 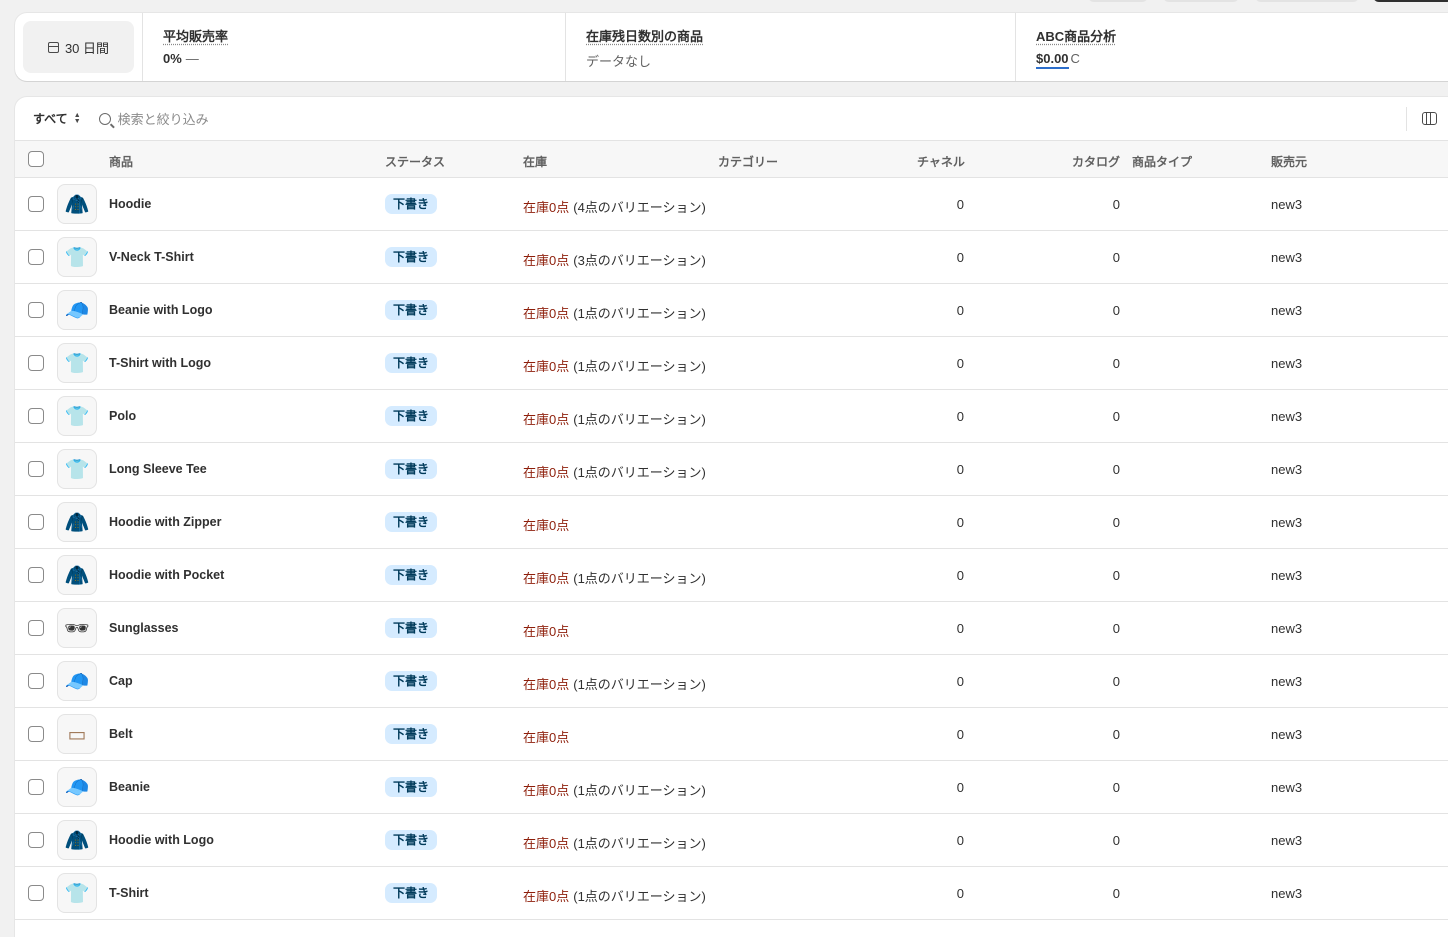 I want to click on search-filter-field: 検索と絞り込み, so click(x=153, y=118).